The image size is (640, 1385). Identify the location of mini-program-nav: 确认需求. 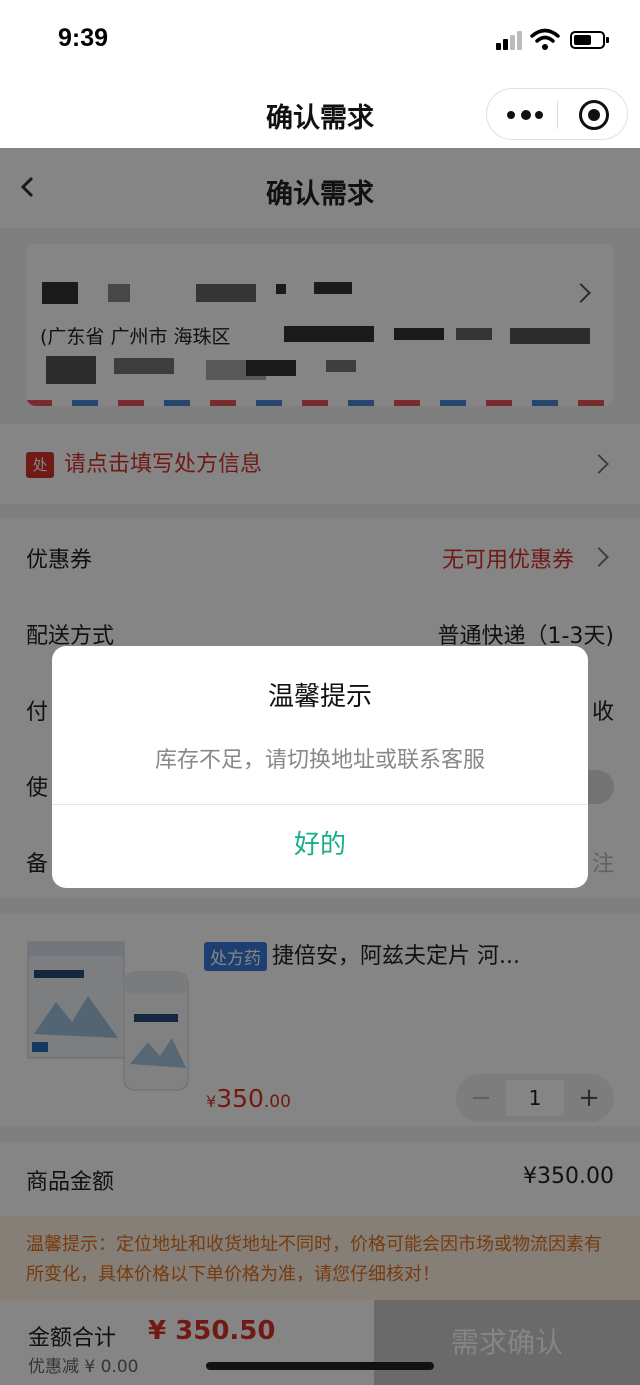
(320, 114).